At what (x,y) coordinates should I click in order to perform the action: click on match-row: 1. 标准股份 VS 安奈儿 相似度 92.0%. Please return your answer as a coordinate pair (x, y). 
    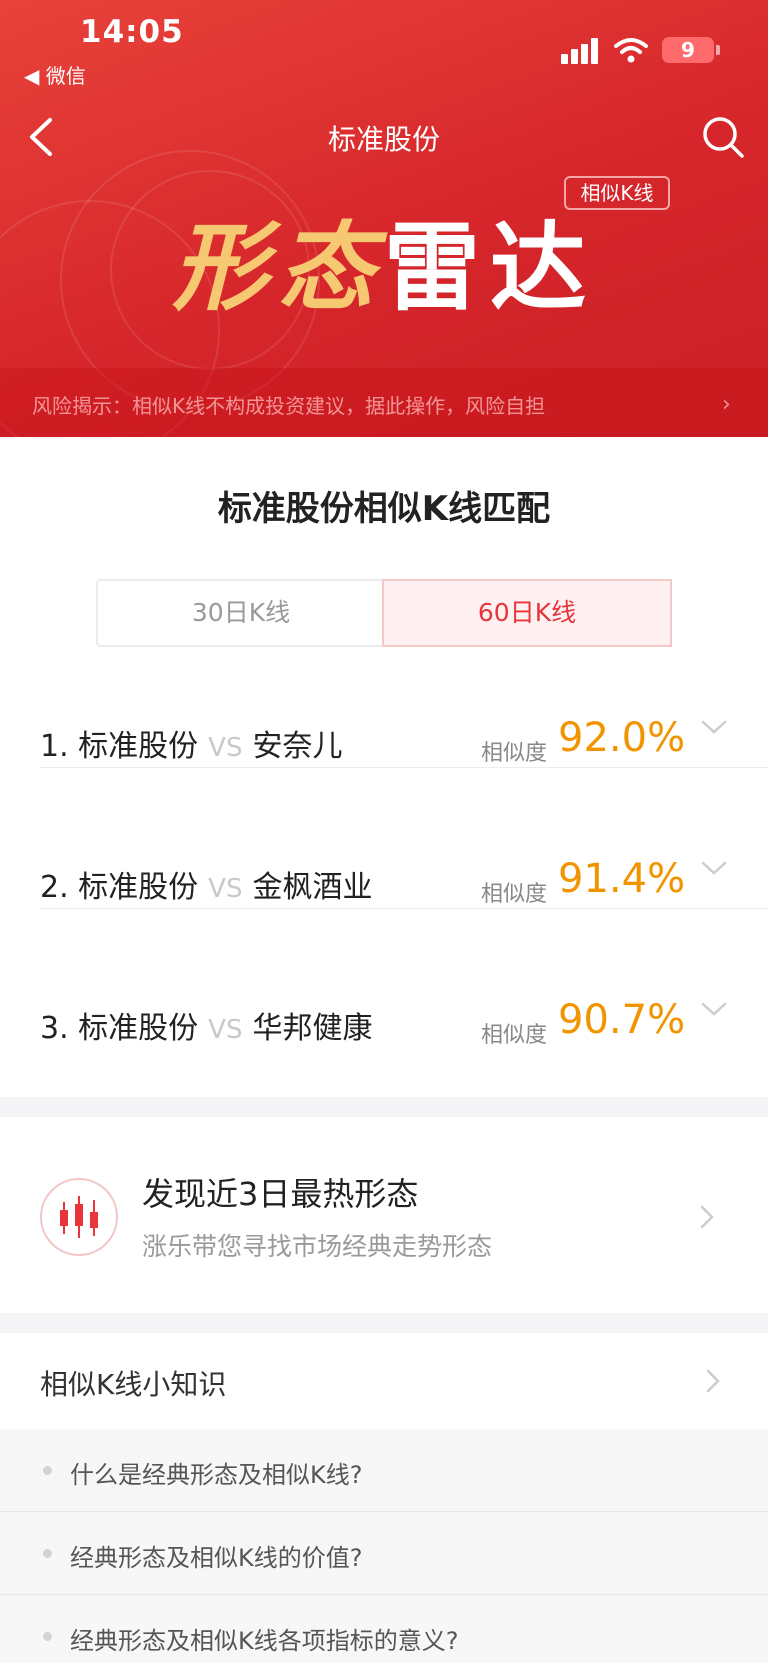
    Looking at the image, I should click on (404, 741).